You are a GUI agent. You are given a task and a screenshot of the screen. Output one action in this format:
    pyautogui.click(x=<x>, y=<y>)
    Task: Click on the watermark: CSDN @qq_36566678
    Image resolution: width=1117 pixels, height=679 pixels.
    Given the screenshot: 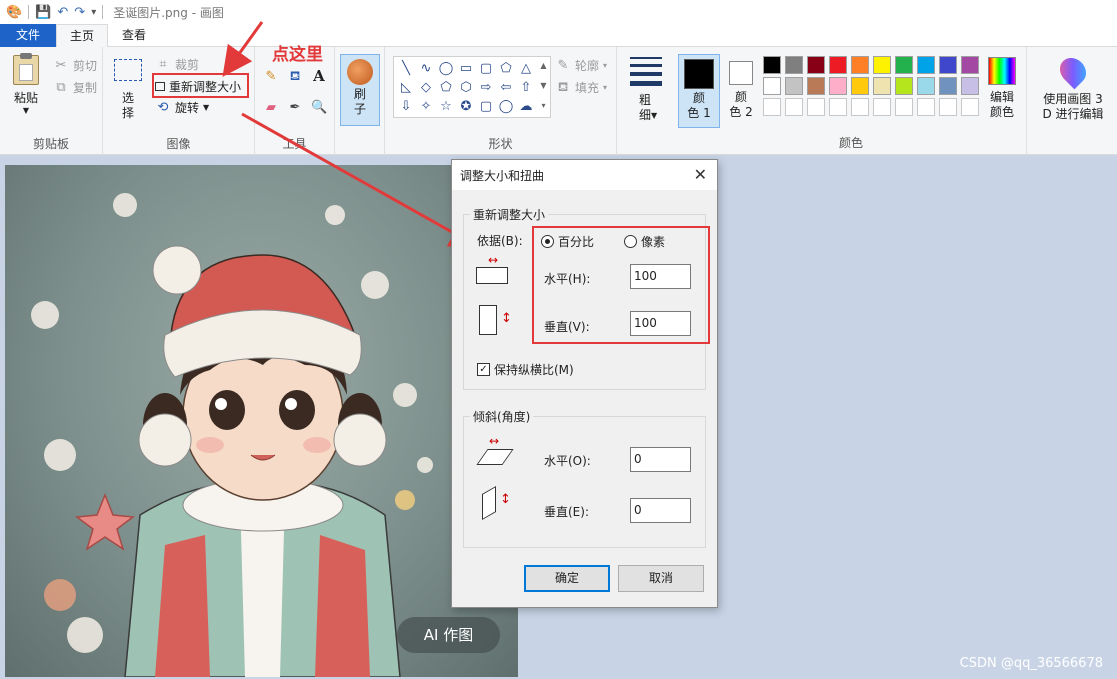 What is the action you would take?
    pyautogui.click(x=1031, y=663)
    